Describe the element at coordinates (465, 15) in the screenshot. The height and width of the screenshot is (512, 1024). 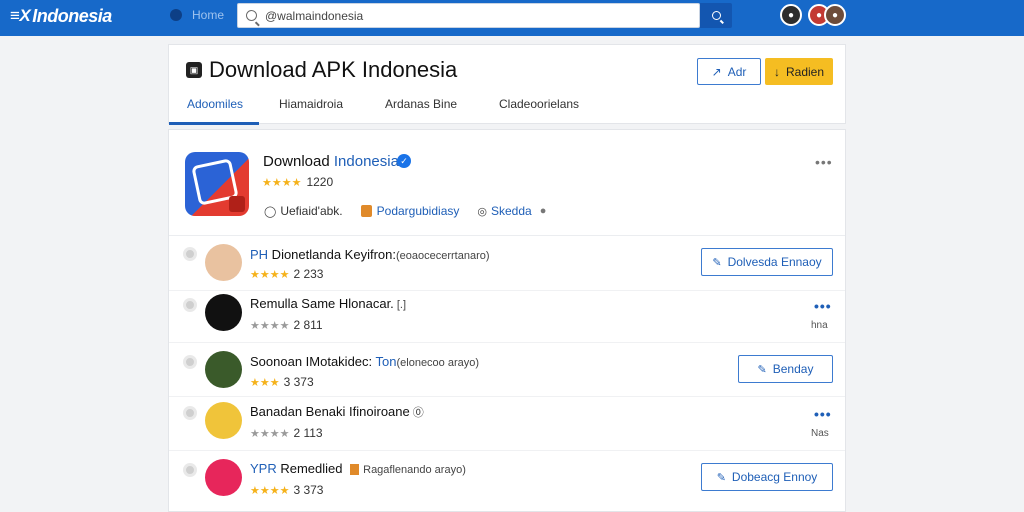
I see `search-input` at that location.